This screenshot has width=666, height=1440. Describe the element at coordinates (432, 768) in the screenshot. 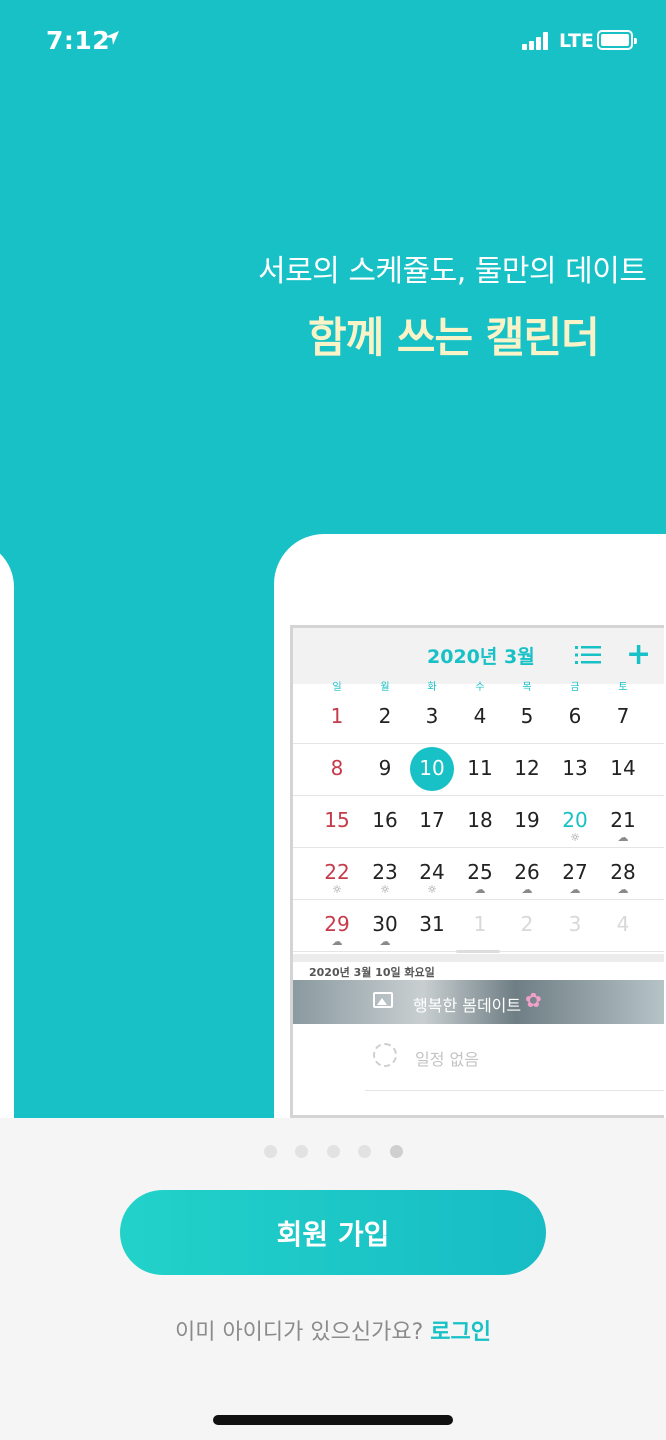

I see `calendar-day-selected: 10` at that location.